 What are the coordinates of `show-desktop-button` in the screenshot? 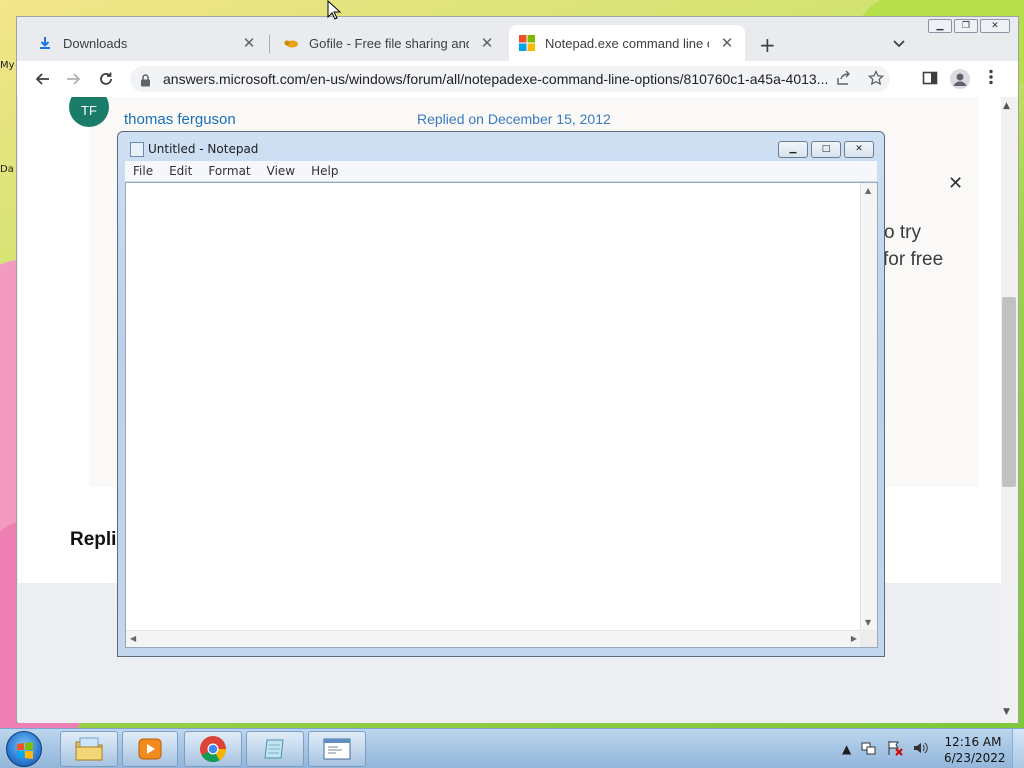 It's located at (1018, 748).